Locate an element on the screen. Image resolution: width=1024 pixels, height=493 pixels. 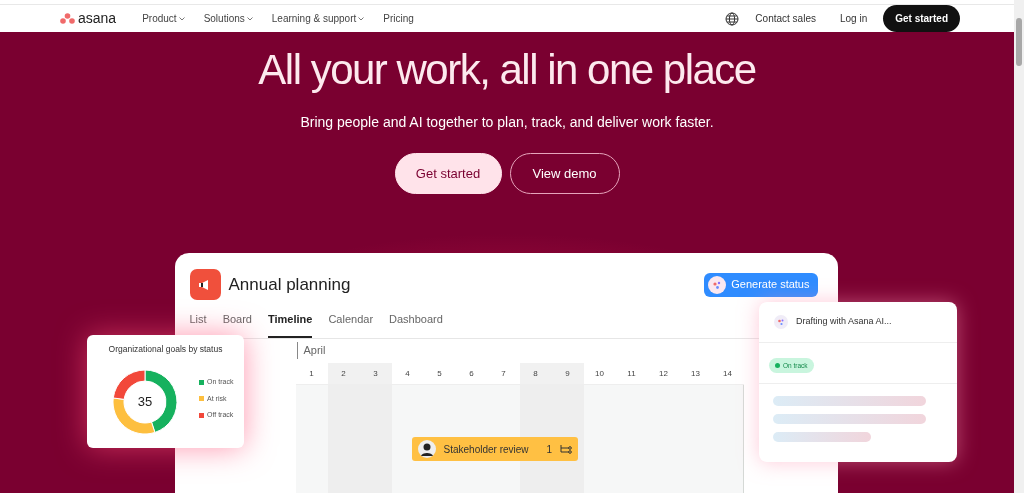
login-link: Log in is located at coordinates (853, 18).